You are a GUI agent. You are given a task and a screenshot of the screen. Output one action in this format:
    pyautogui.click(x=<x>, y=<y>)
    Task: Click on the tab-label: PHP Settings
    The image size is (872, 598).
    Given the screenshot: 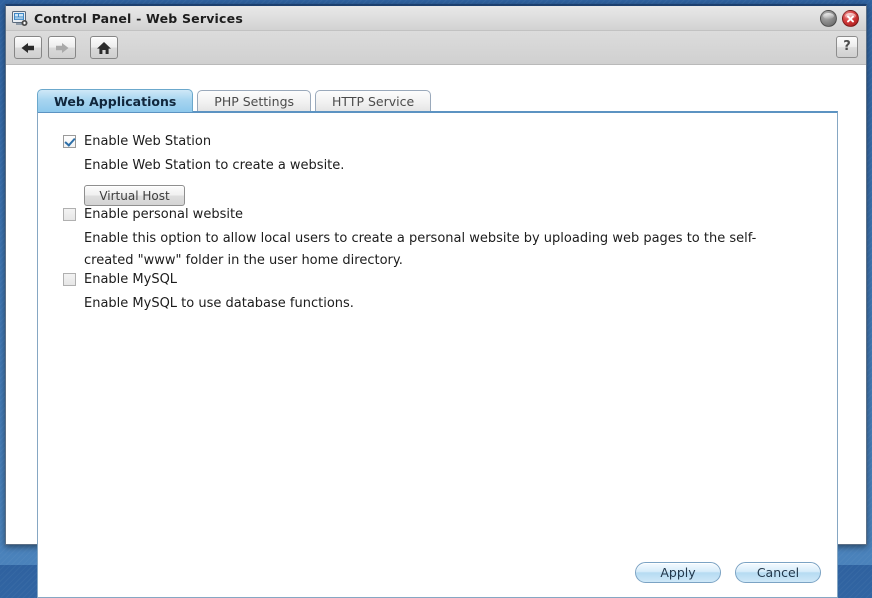 What is the action you would take?
    pyautogui.click(x=254, y=101)
    